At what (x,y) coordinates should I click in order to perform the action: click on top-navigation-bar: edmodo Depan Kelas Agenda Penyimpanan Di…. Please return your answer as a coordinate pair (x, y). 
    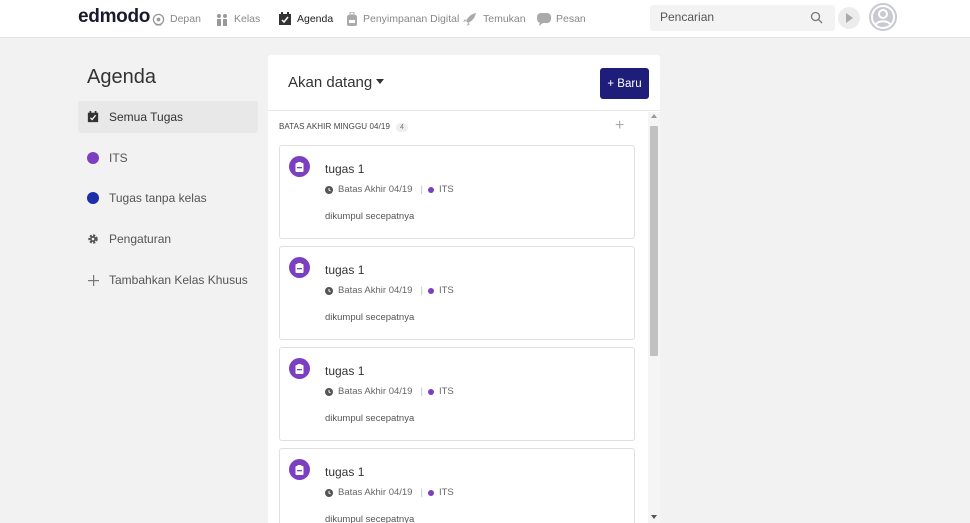
    Looking at the image, I should click on (485, 19).